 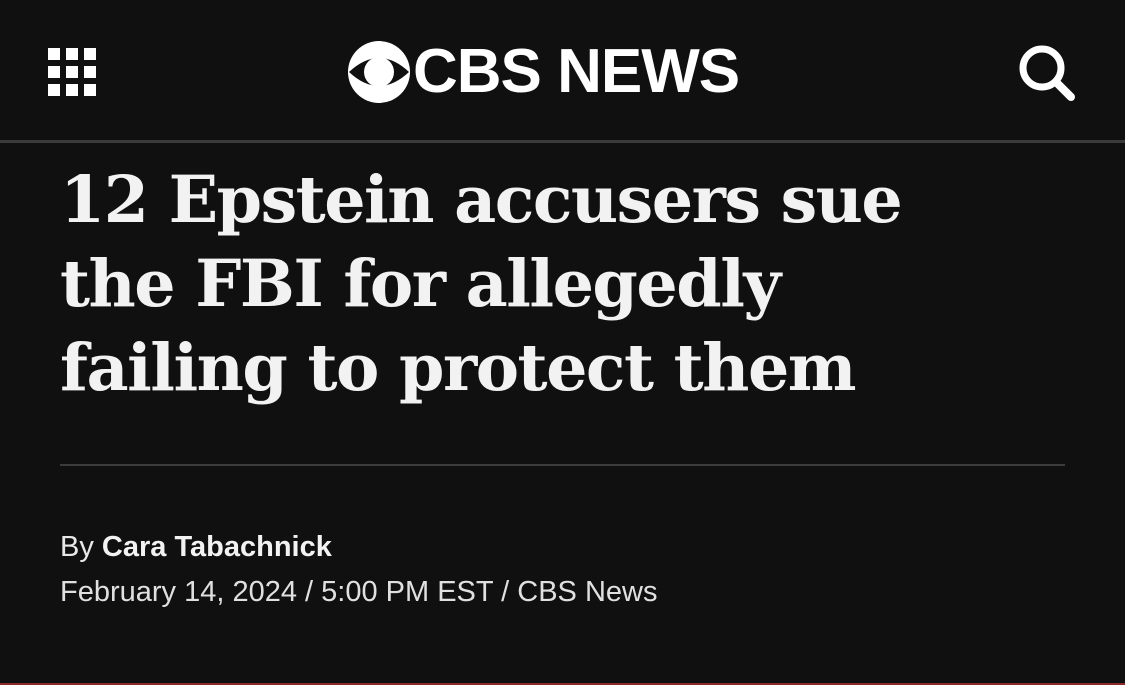 What do you see at coordinates (81, 547) in the screenshot?
I see `byline-prefix: By` at bounding box center [81, 547].